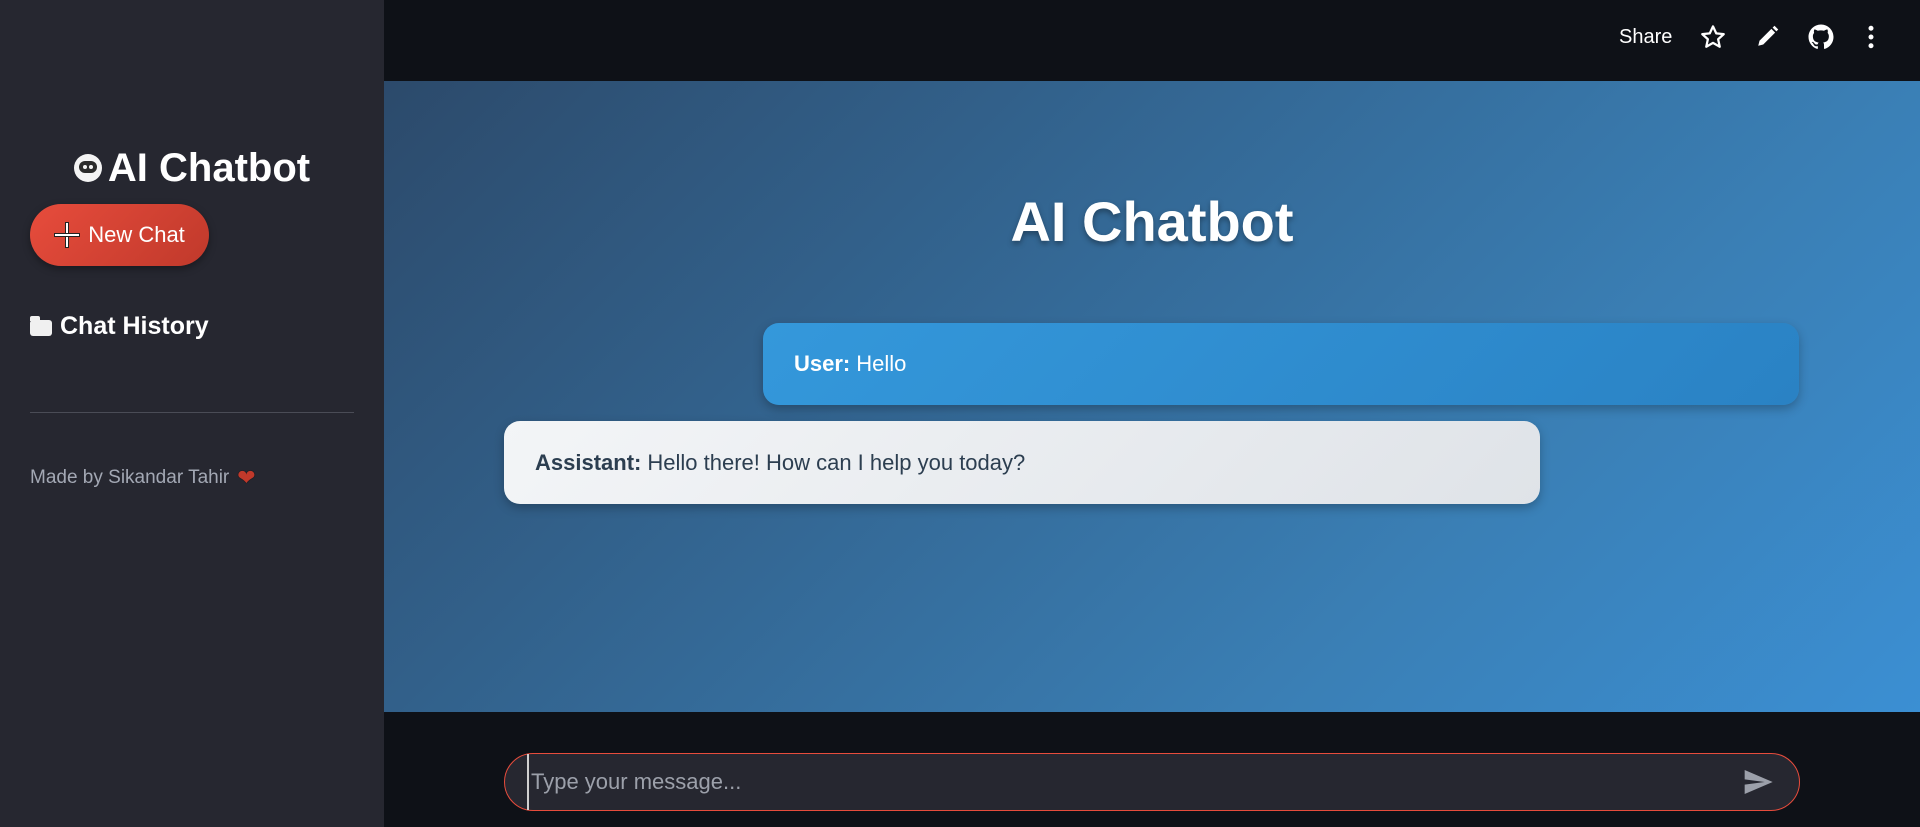 The width and height of the screenshot is (1920, 827). Describe the element at coordinates (41, 325) in the screenshot. I see `folder-icon` at that location.